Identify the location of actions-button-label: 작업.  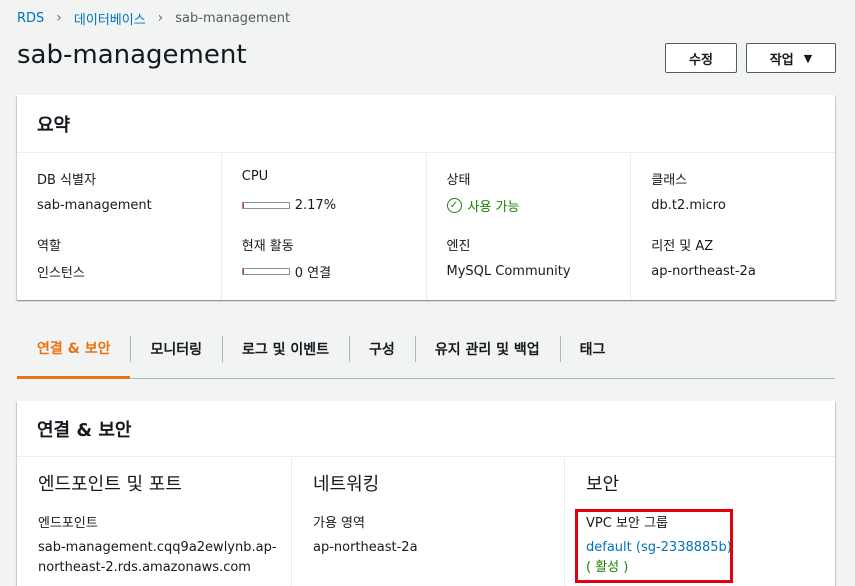
(781, 60).